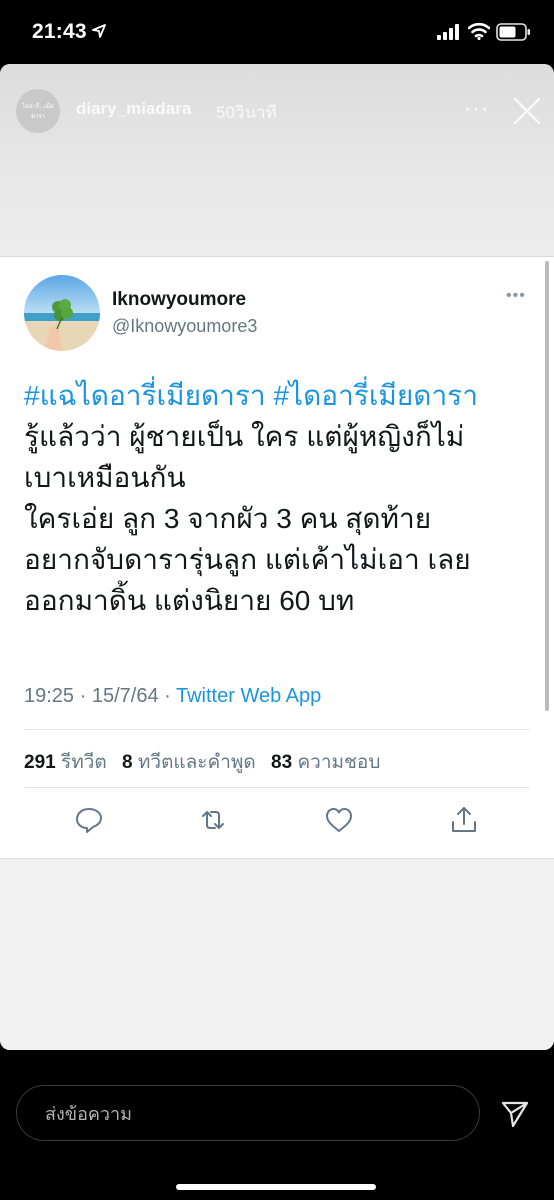 The image size is (554, 1200). Describe the element at coordinates (282, 762) in the screenshot. I see `likes-count: 83` at that location.